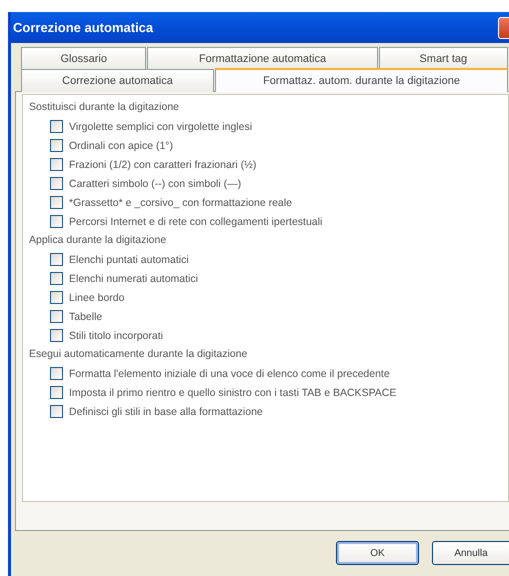 Image resolution: width=509 pixels, height=576 pixels. I want to click on checkbox-label: Formatta l'elemento iniziale di una voce di elenco come il precedente, so click(229, 374).